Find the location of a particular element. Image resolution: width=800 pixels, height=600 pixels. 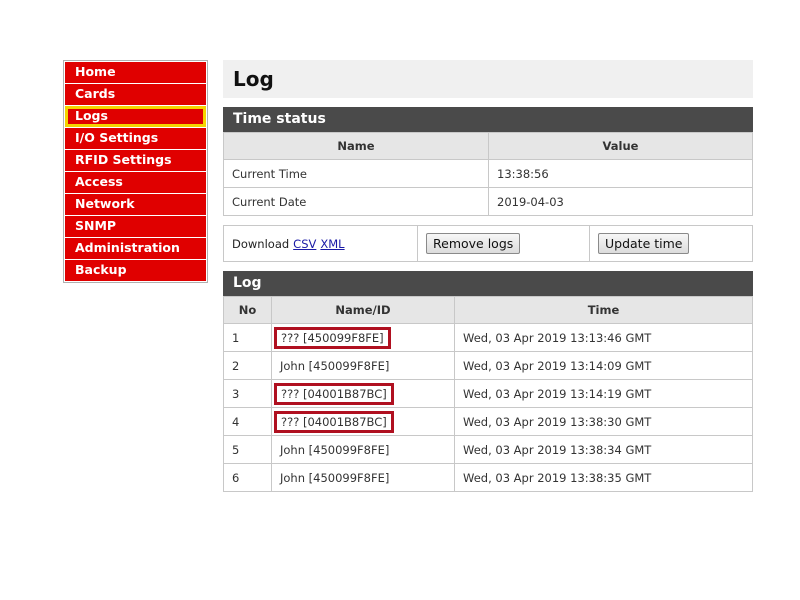

column-header-no: No is located at coordinates (247, 310).